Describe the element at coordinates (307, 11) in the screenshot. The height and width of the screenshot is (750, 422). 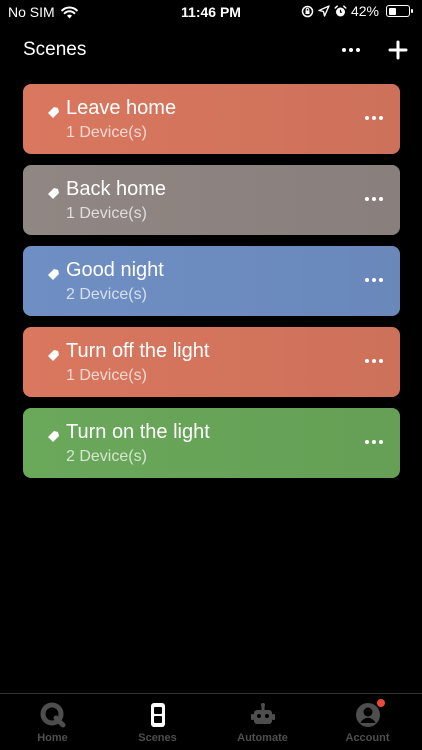
I see `orientation-lock-icon` at that location.